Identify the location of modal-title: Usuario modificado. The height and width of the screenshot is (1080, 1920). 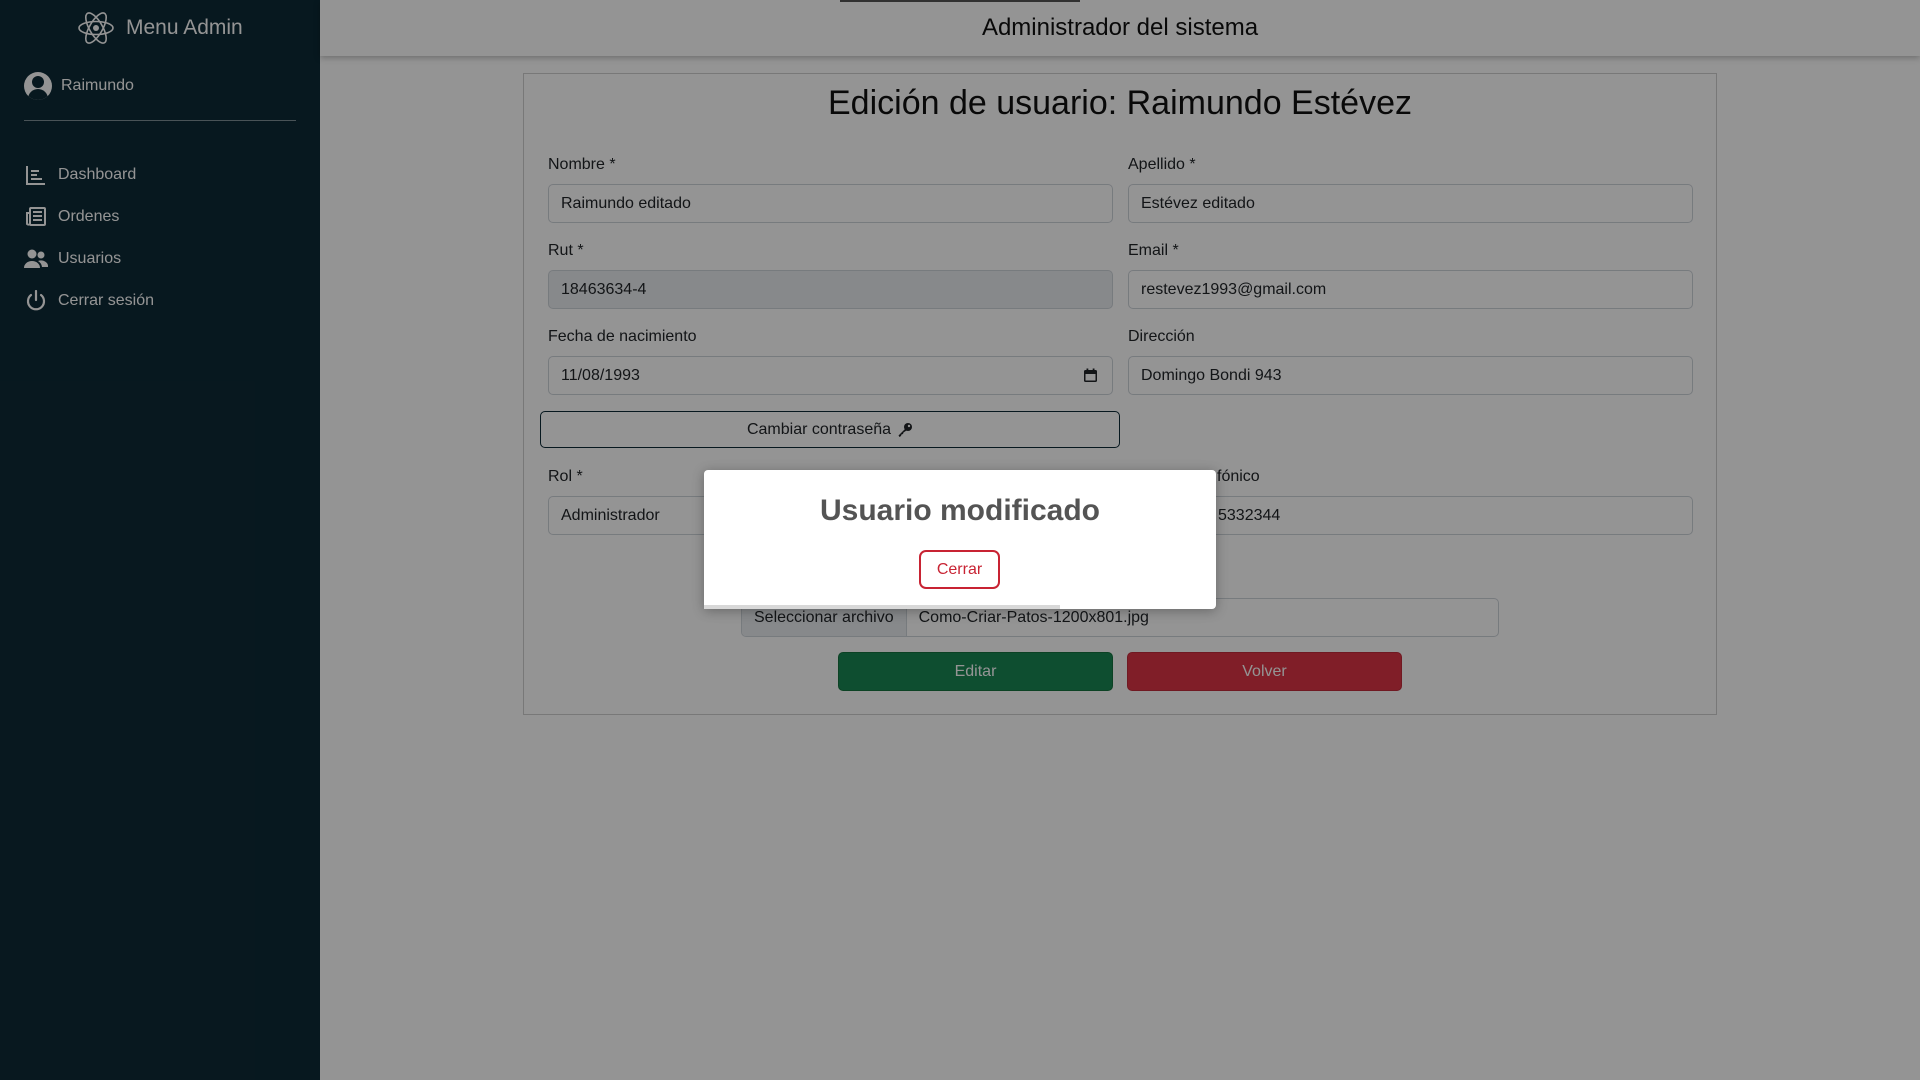
(960, 510).